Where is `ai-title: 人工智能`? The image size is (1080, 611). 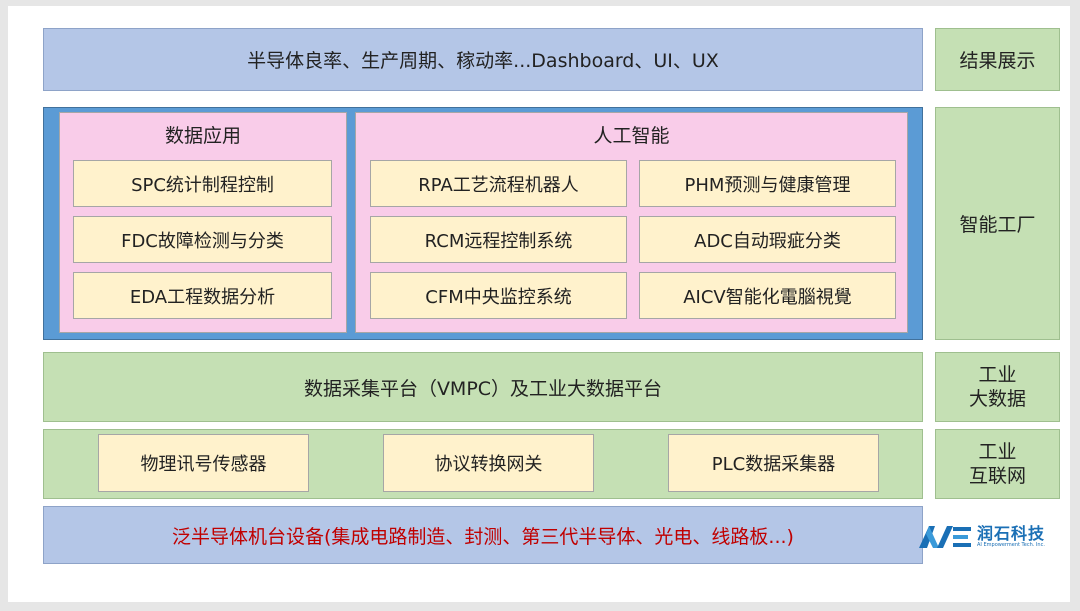
ai-title: 人工智能 is located at coordinates (631, 136).